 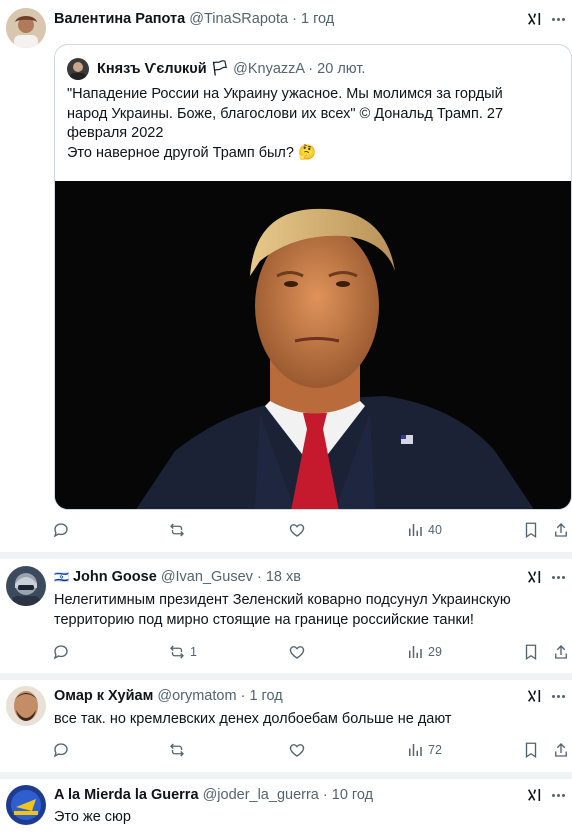 I want to click on tweet-header: Валентина Рапота @TinaSRapota · 1 год, so click(x=194, y=19).